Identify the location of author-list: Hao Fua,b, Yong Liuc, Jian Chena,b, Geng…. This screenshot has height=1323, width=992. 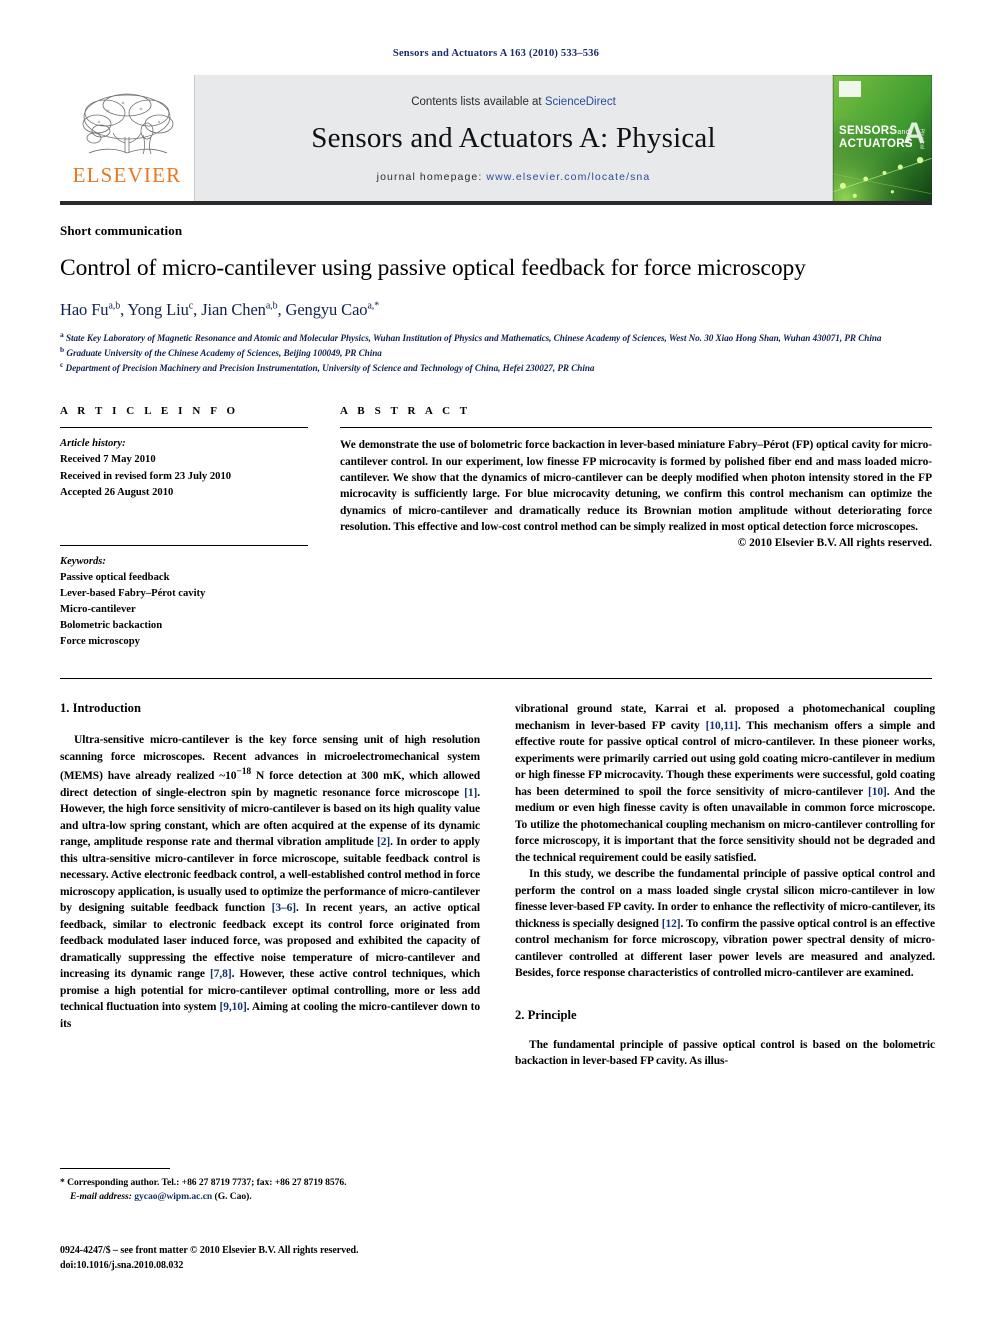
(220, 310).